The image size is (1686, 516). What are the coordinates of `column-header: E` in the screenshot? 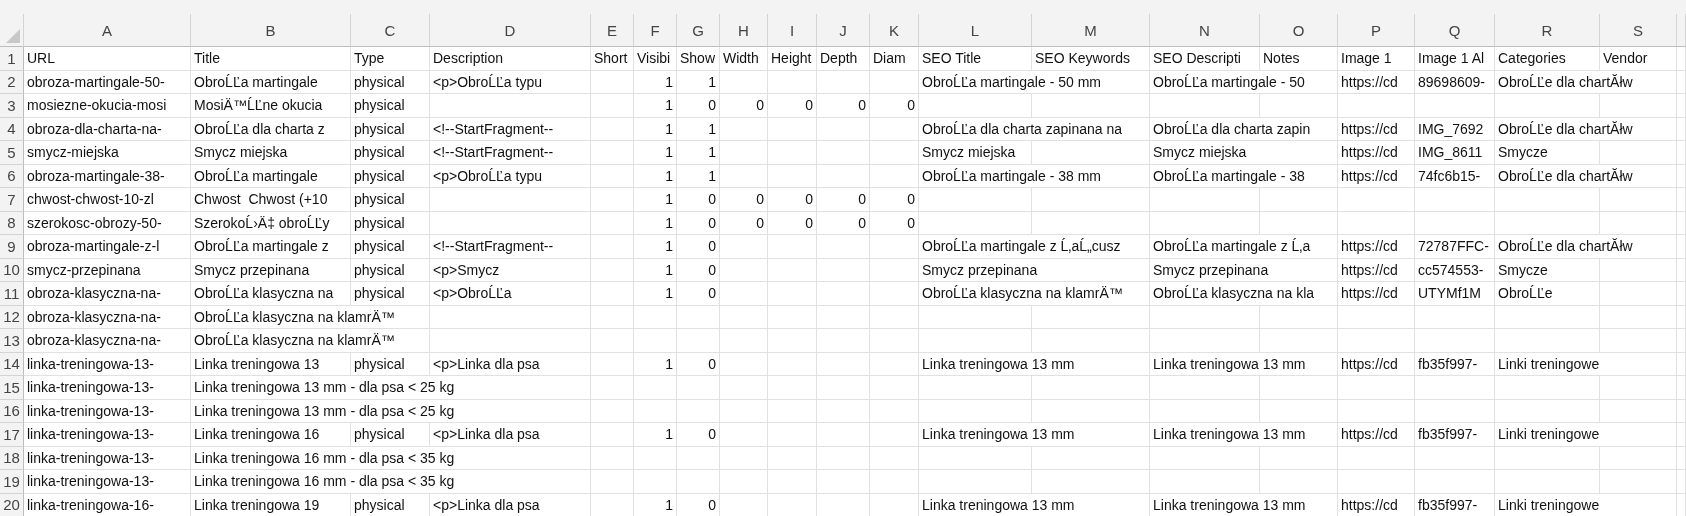 It's located at (612, 30).